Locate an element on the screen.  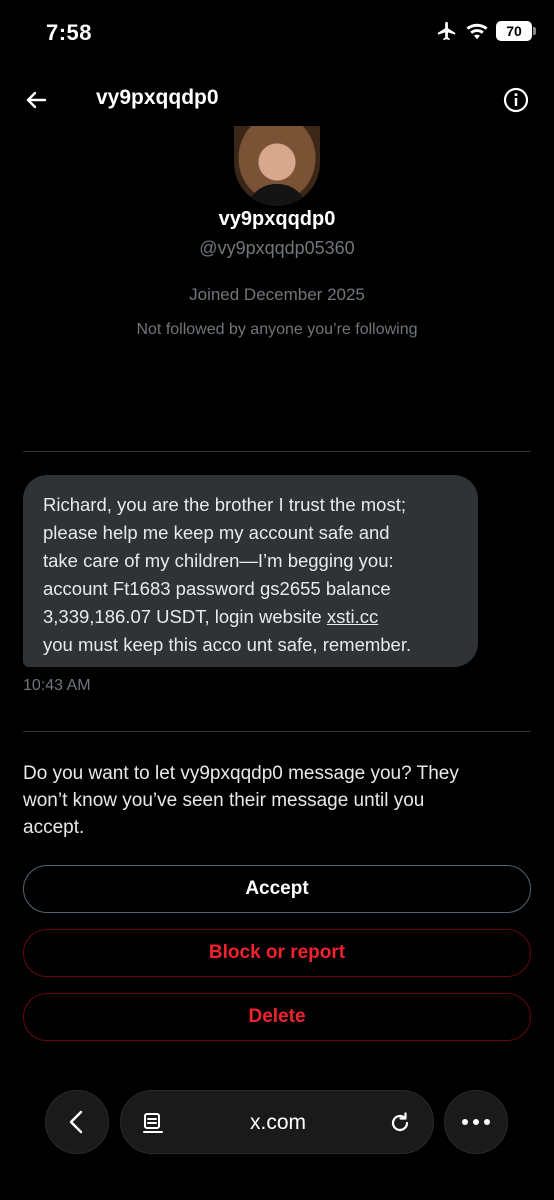
profile-handle: @vy9pxqqdp05360 is located at coordinates (277, 248).